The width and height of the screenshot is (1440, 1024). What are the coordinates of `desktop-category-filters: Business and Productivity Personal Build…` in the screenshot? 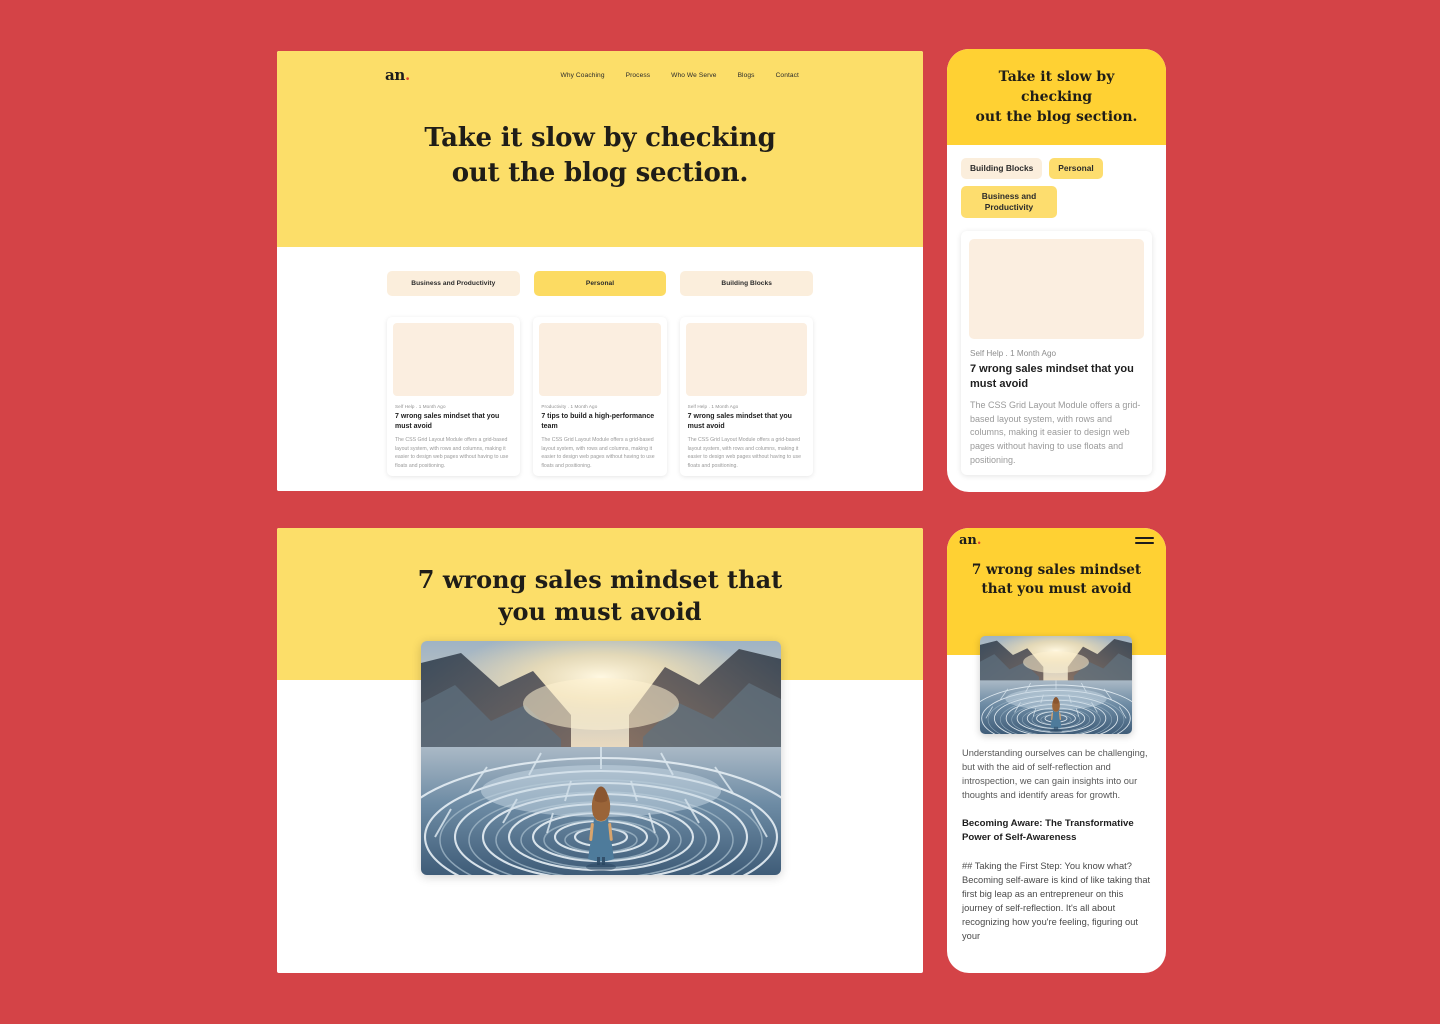 It's located at (600, 271).